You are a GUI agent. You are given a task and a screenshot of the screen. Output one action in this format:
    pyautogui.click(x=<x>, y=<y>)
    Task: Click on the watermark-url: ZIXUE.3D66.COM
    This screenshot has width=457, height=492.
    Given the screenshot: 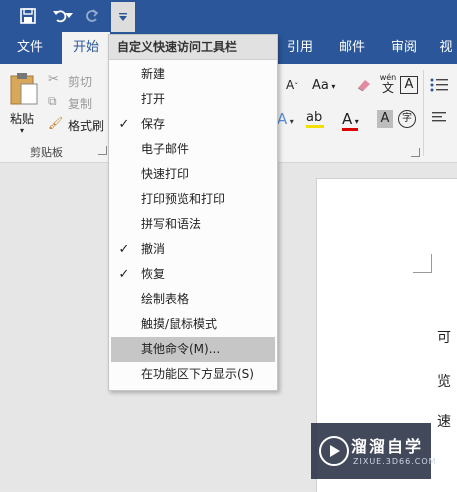 What is the action you would take?
    pyautogui.click(x=395, y=461)
    